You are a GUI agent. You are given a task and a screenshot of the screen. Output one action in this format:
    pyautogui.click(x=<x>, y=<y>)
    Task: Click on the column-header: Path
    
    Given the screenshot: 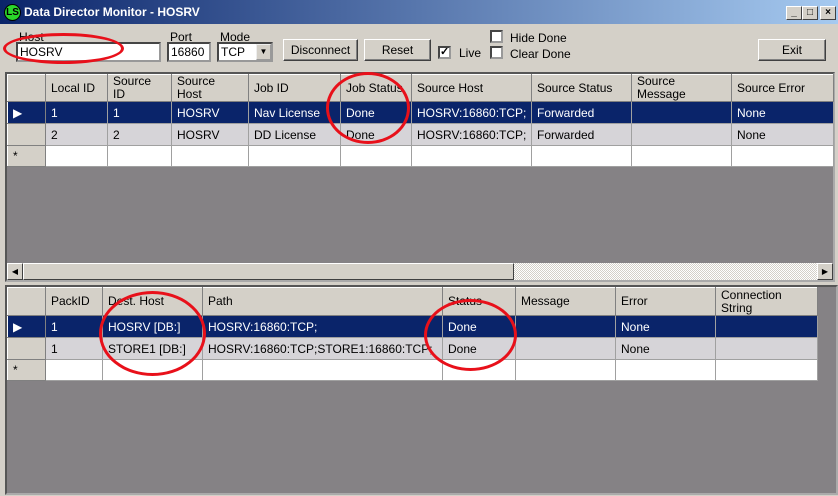 What is the action you would take?
    pyautogui.click(x=322, y=301)
    